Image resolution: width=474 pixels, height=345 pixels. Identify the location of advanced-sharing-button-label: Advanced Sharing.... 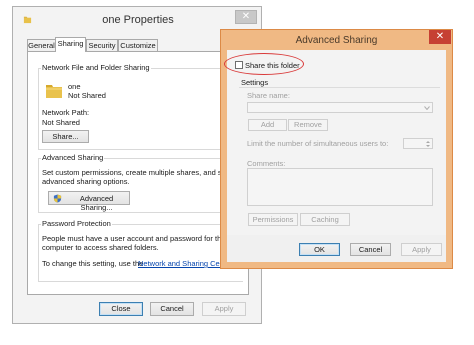
(96, 203).